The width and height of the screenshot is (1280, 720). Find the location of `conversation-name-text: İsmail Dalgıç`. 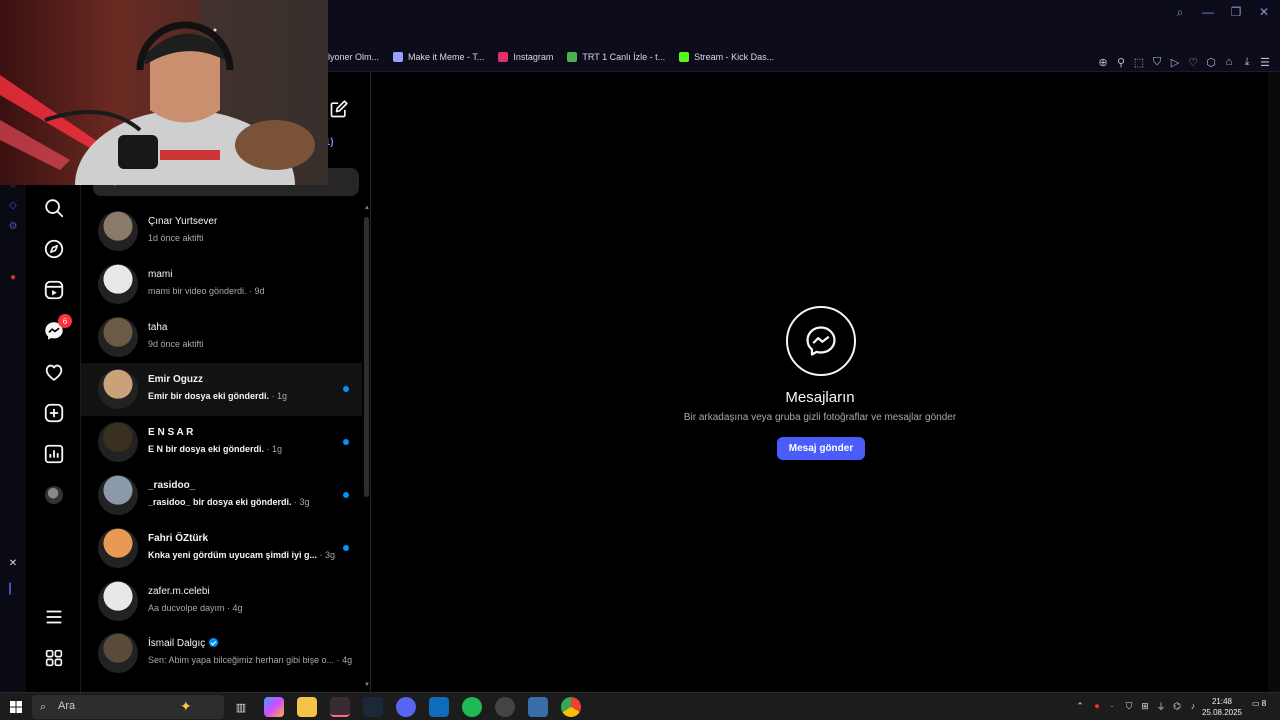

conversation-name-text: İsmail Dalgıç is located at coordinates (177, 644).